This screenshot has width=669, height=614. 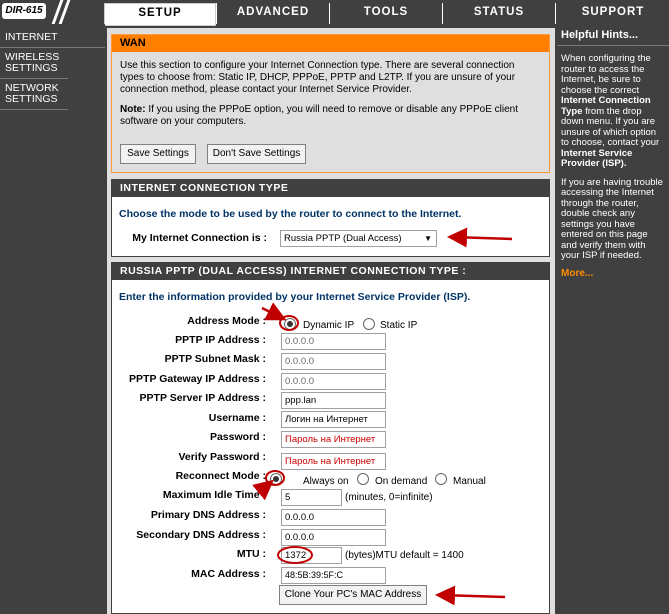 I want to click on circle-mtu, so click(x=295, y=555).